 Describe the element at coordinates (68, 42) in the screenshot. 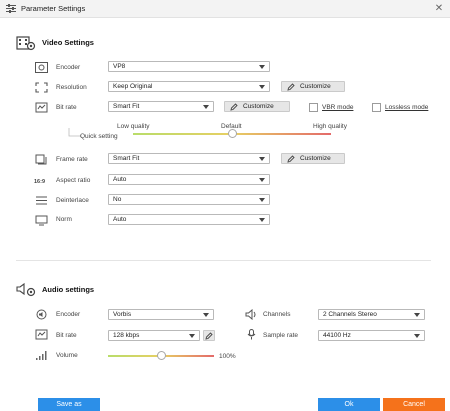

I see `video-settings-heading: Video Settings` at that location.